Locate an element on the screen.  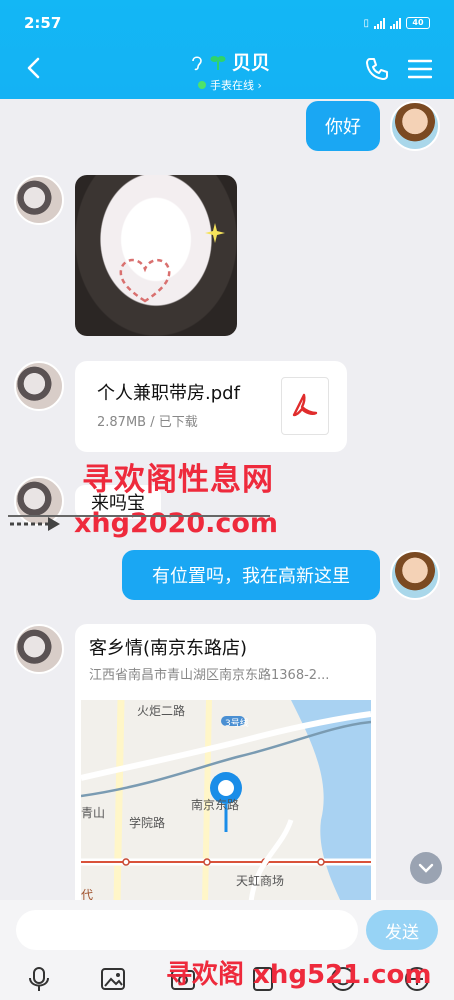
file-name: 个人兼职带房.pdf is located at coordinates (168, 393).